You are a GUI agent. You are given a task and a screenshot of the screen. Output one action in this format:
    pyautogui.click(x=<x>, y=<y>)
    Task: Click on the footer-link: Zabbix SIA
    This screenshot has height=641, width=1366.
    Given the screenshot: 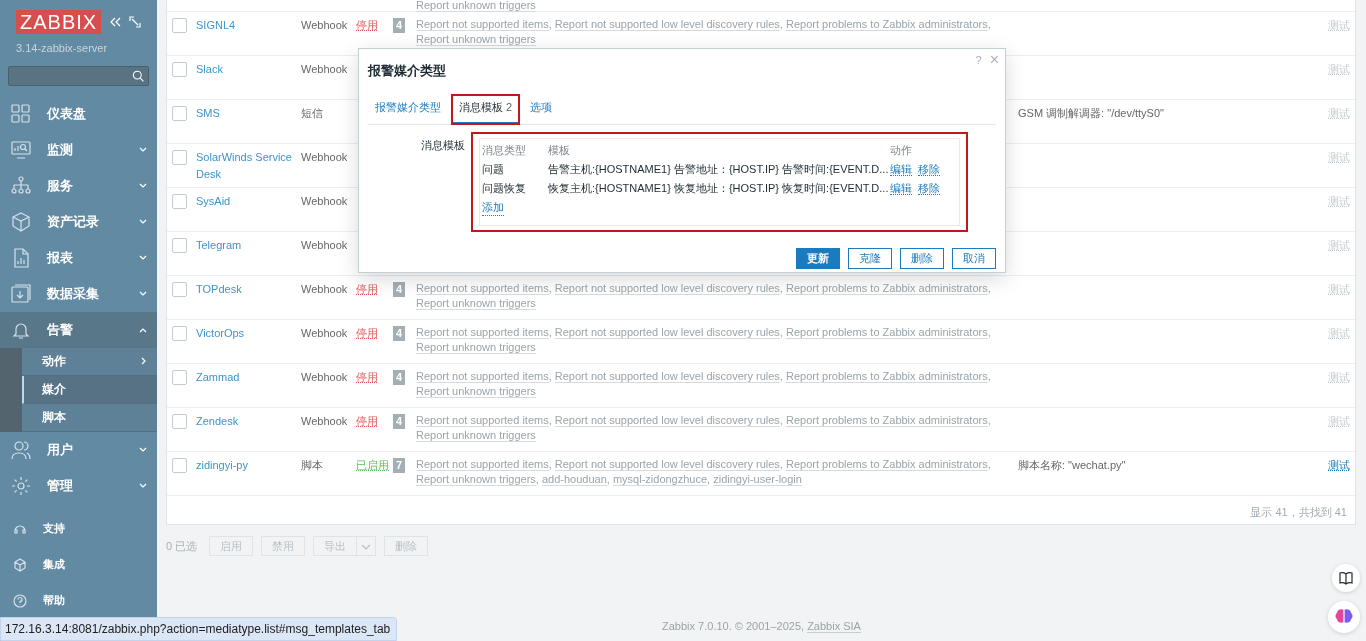 What is the action you would take?
    pyautogui.click(x=834, y=626)
    